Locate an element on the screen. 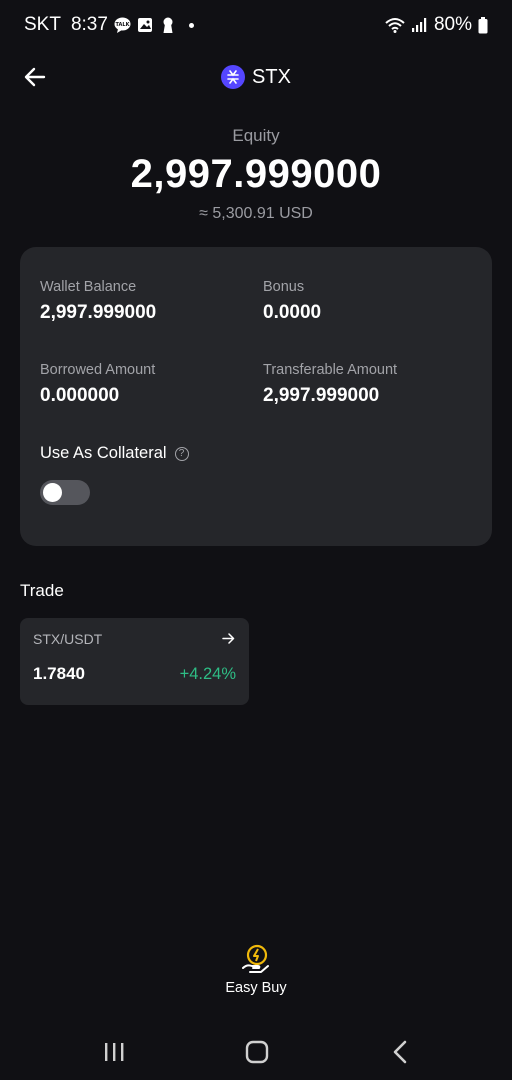 This screenshot has width=512, height=1080. signal-icon is located at coordinates (419, 25).